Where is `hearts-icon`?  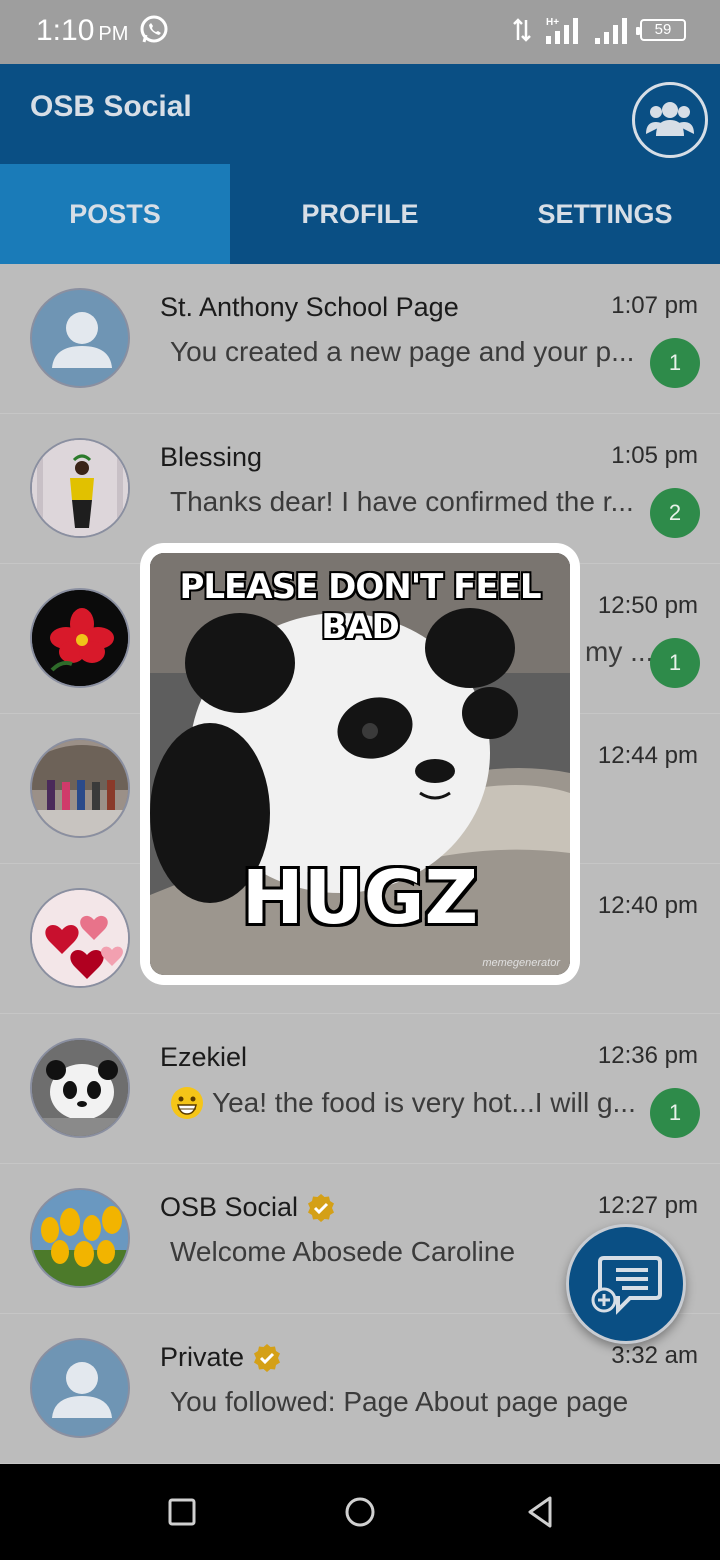
hearts-icon is located at coordinates (80, 938).